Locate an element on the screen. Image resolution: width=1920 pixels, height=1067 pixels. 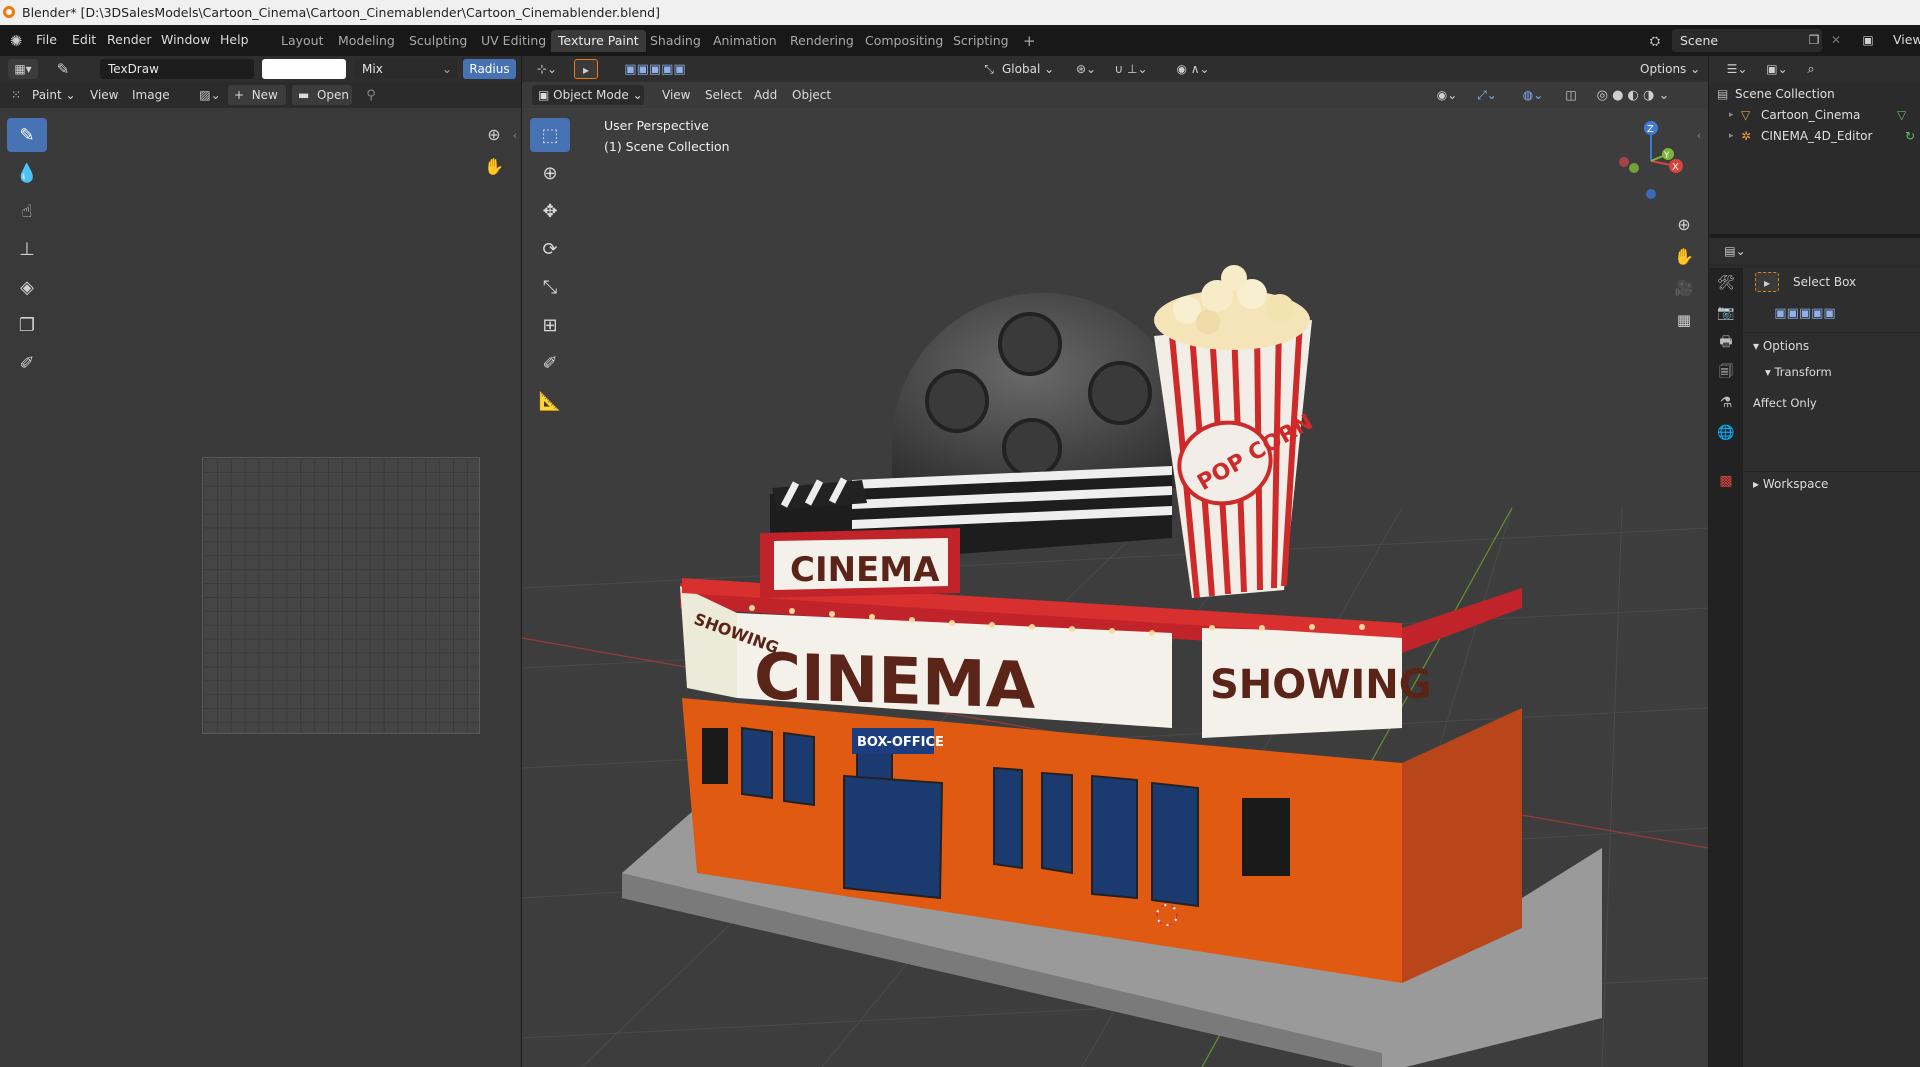
cursor-tool-icon: ⊕ is located at coordinates (550, 173).